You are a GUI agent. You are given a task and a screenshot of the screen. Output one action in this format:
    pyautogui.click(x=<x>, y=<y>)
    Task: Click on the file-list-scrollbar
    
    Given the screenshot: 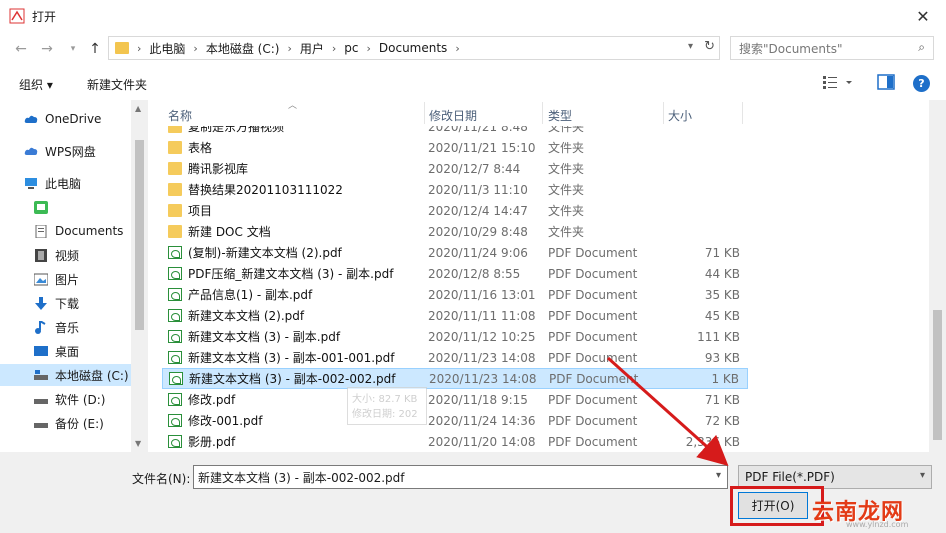 What is the action you would take?
    pyautogui.click(x=937, y=276)
    